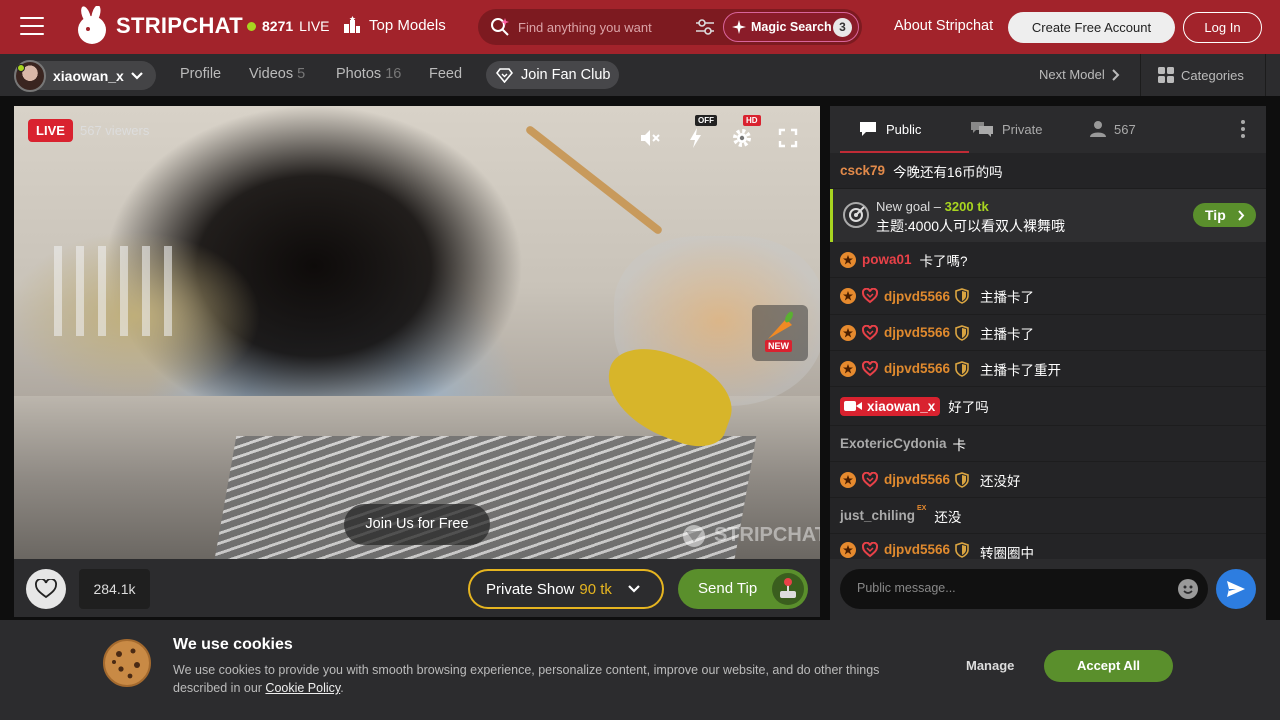 Image resolution: width=1280 pixels, height=720 pixels. What do you see at coordinates (302, 688) in the screenshot?
I see `cookie-policy-link: Cookie Policy` at bounding box center [302, 688].